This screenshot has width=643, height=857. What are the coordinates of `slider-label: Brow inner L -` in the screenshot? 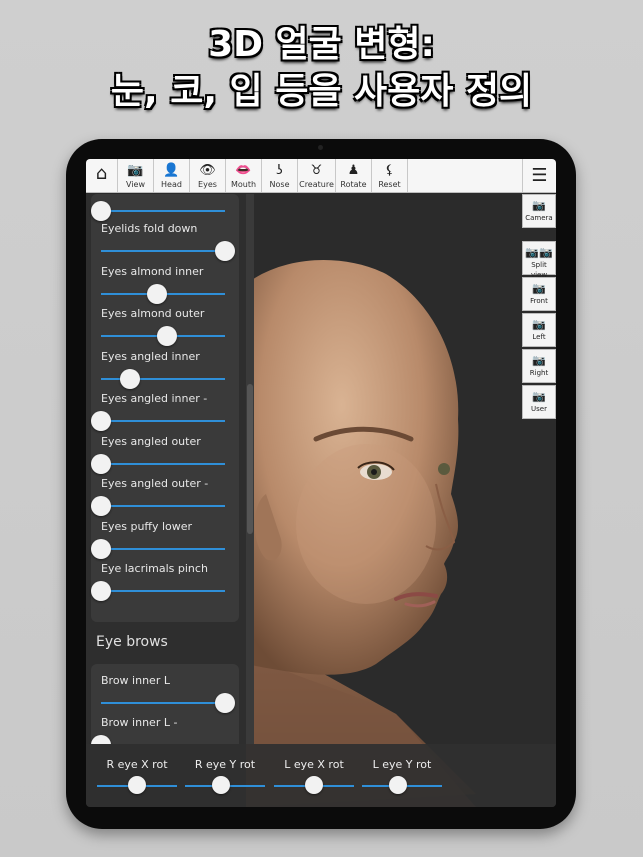 It's located at (139, 722).